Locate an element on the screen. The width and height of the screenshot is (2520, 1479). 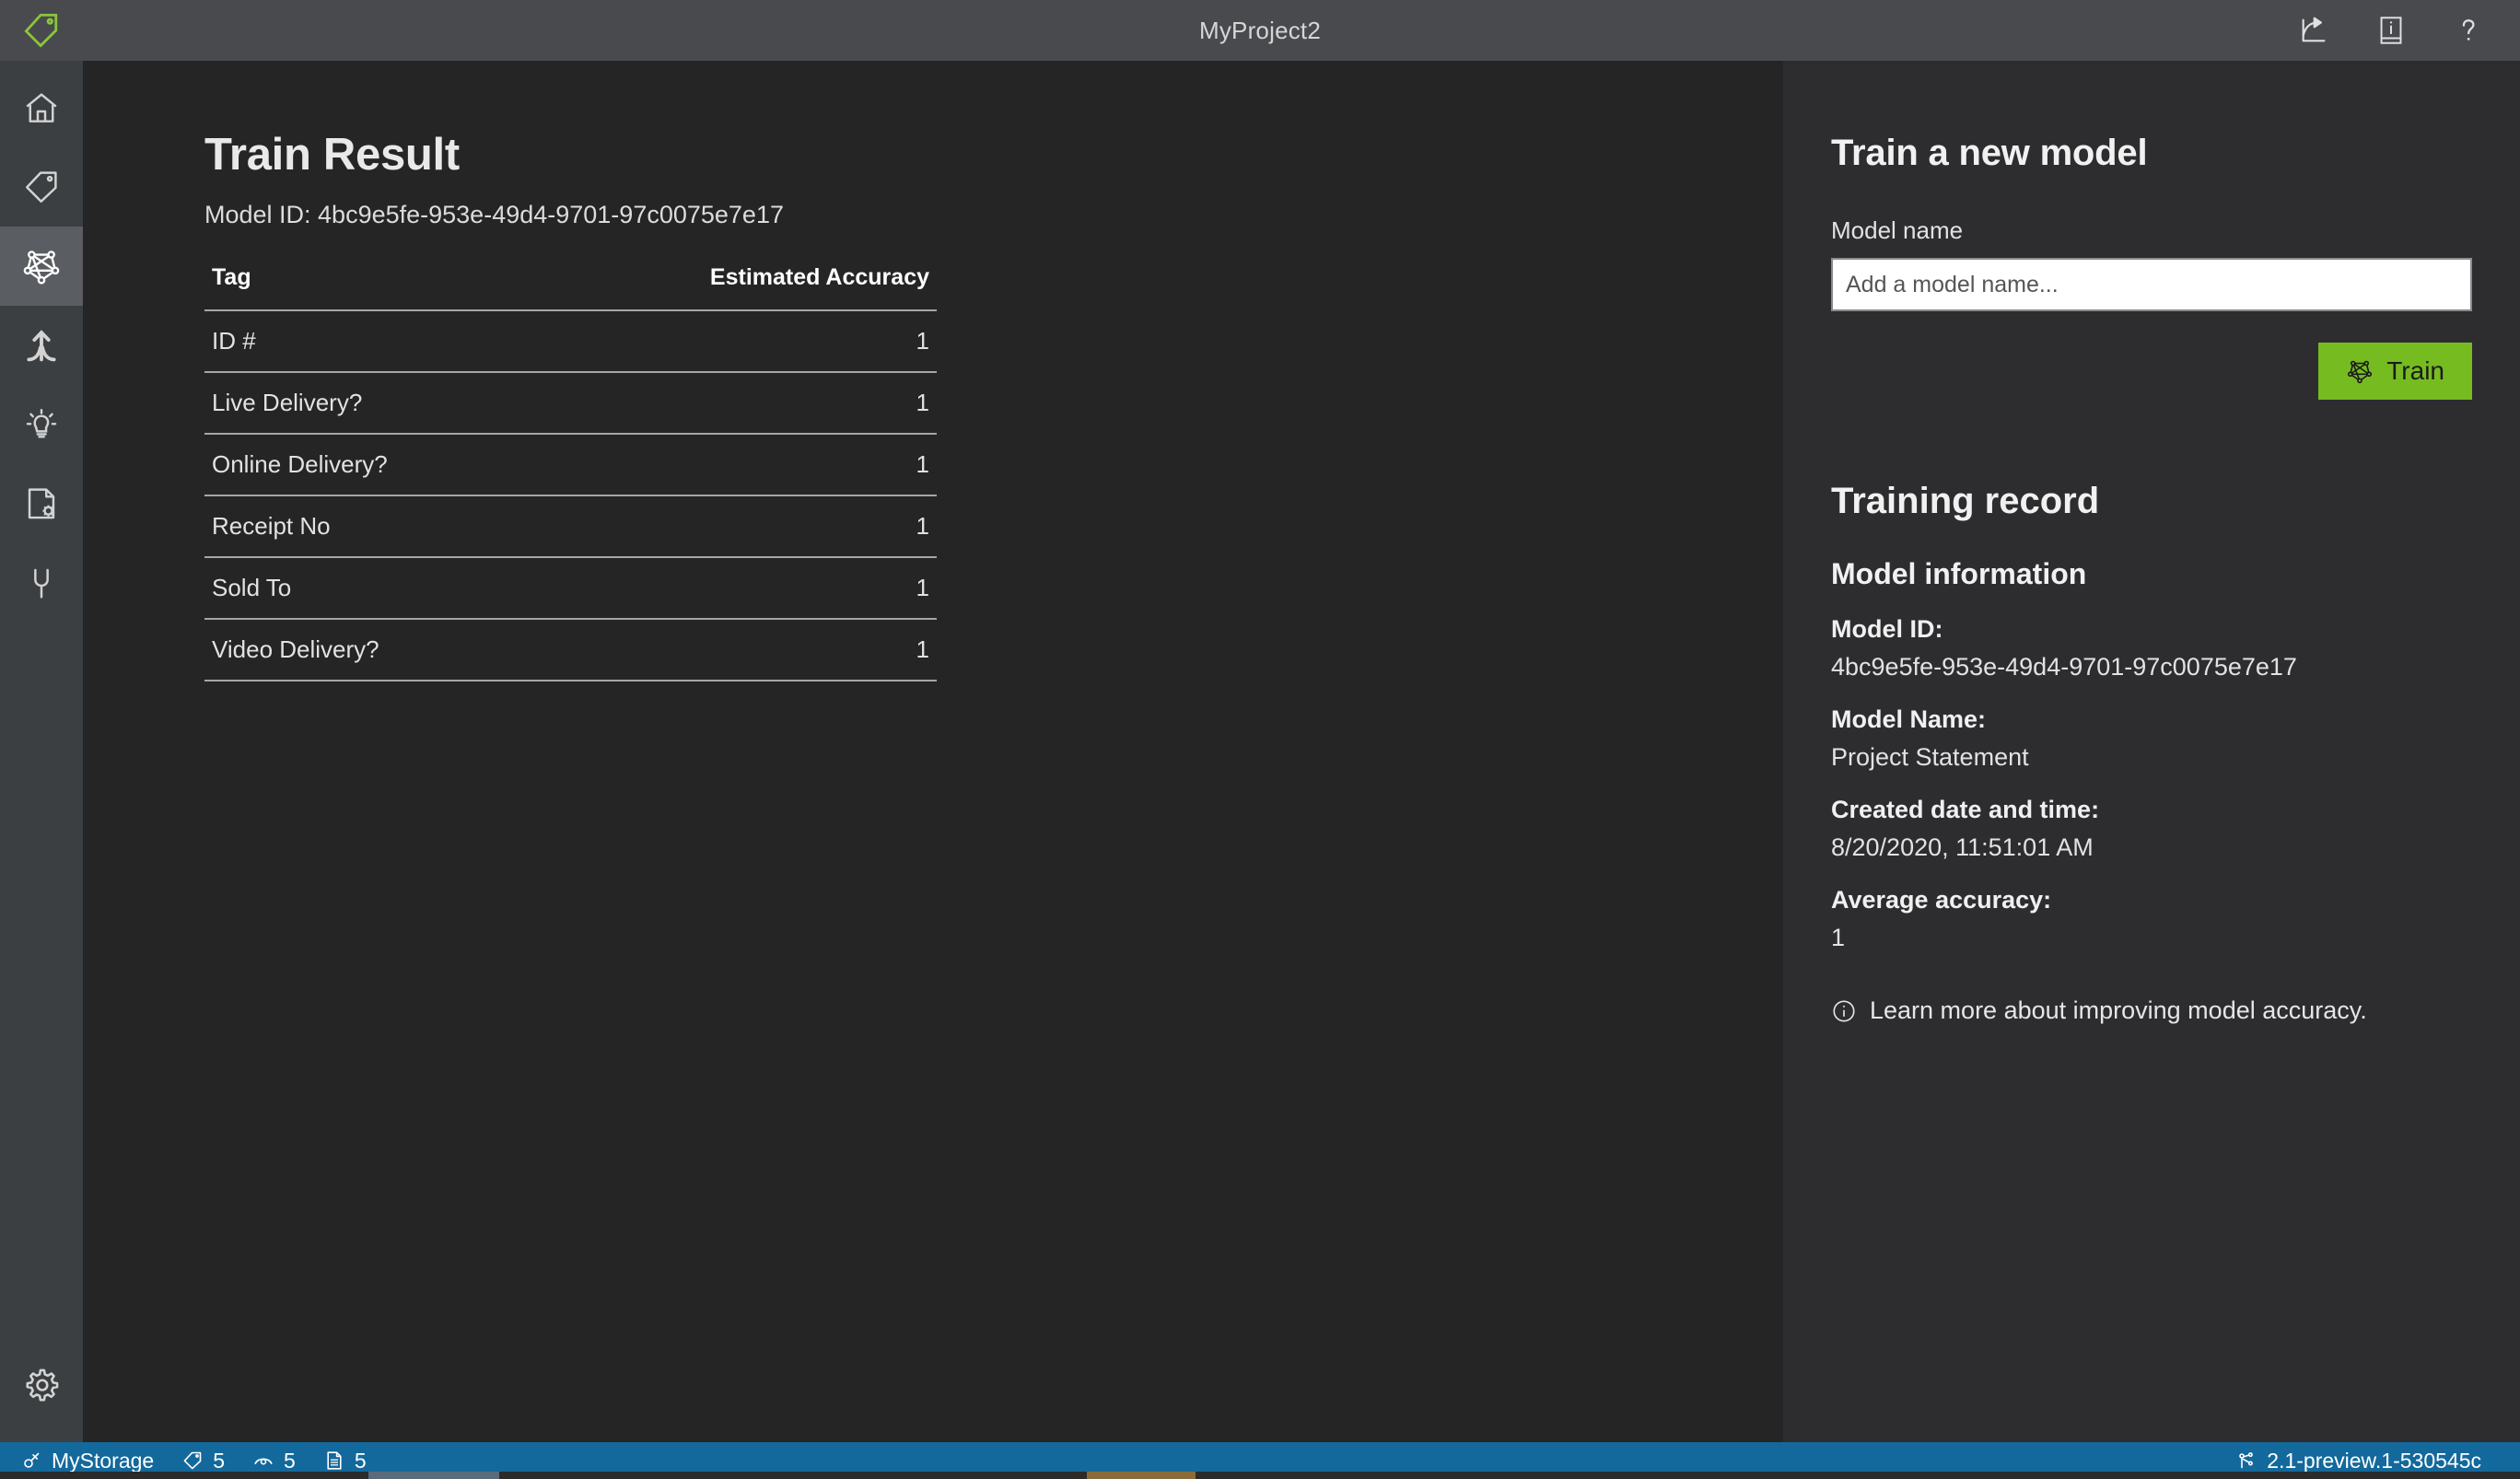
help-button is located at coordinates (2468, 30).